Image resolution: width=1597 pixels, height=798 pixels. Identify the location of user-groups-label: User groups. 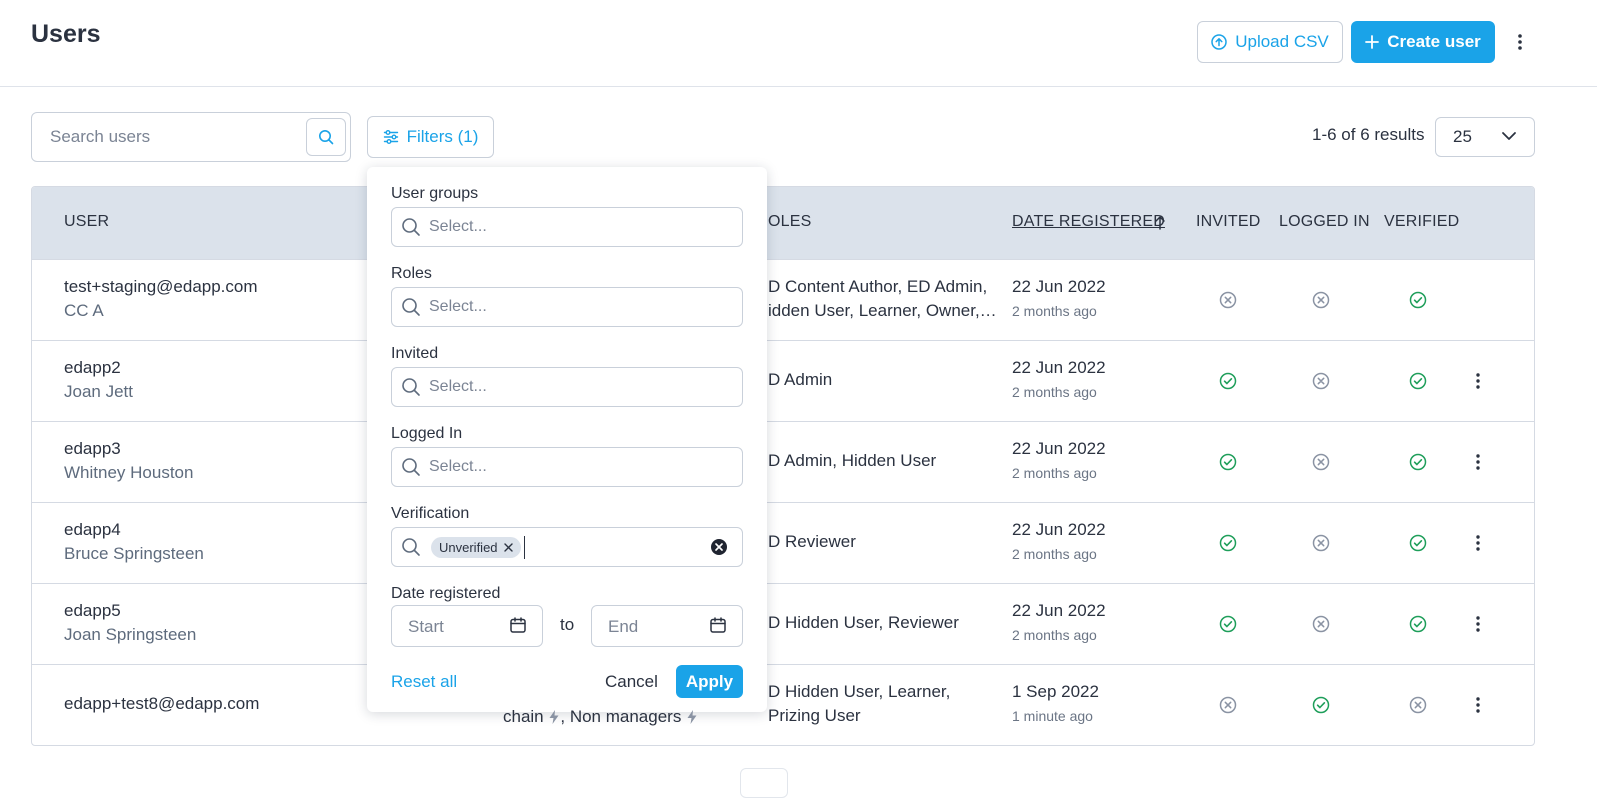
(435, 193).